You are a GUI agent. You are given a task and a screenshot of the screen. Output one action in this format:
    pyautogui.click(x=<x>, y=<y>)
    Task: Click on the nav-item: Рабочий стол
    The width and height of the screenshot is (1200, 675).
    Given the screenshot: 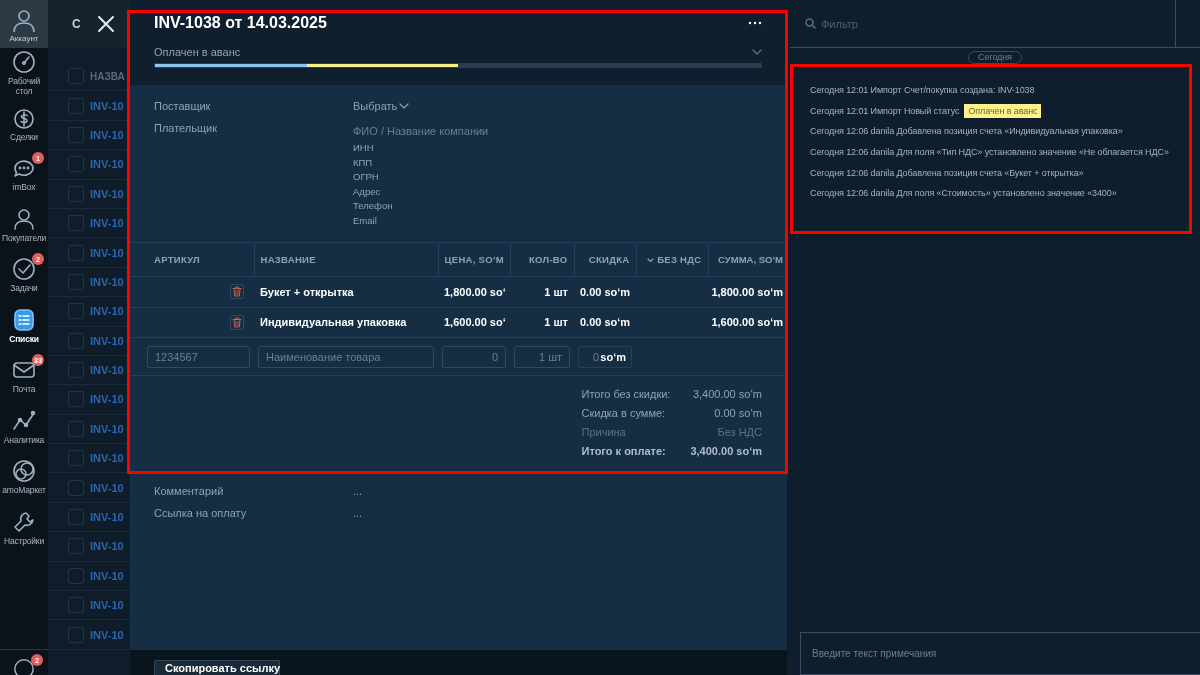 What is the action you would take?
    pyautogui.click(x=24, y=73)
    